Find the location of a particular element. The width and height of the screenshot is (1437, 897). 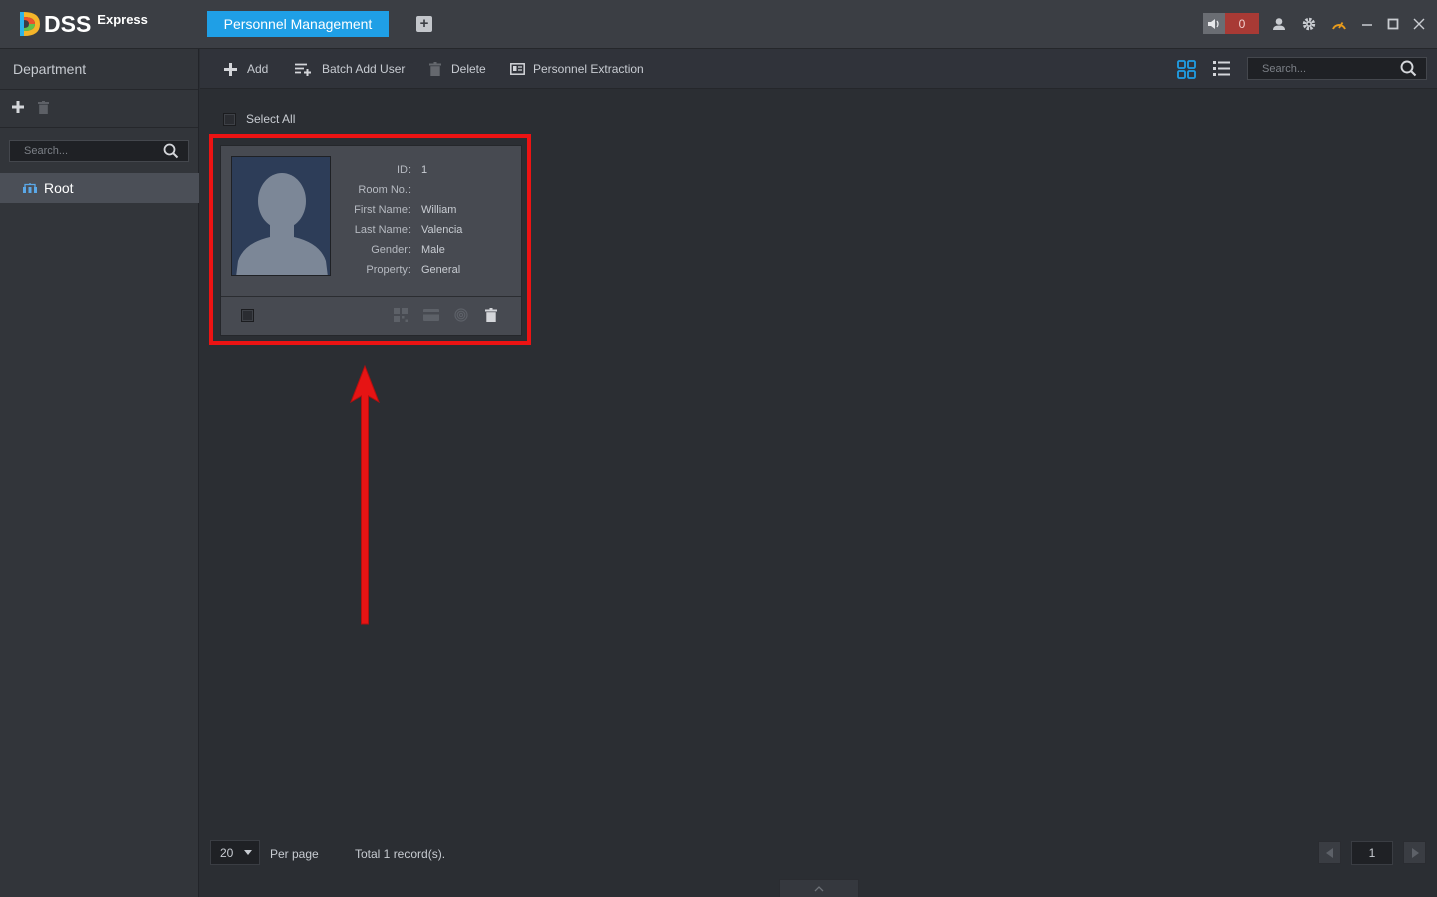

batch-add-user-button: Batch Add User is located at coordinates (350, 69).